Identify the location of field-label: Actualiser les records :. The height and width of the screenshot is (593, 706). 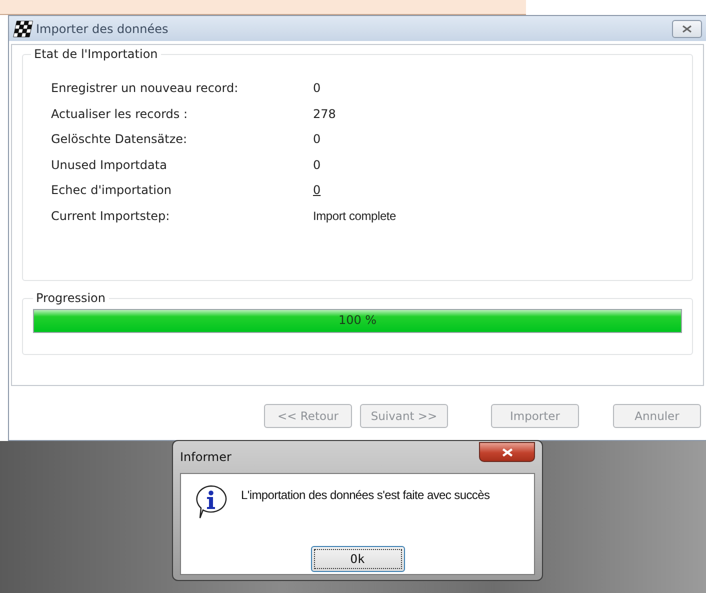
(120, 114).